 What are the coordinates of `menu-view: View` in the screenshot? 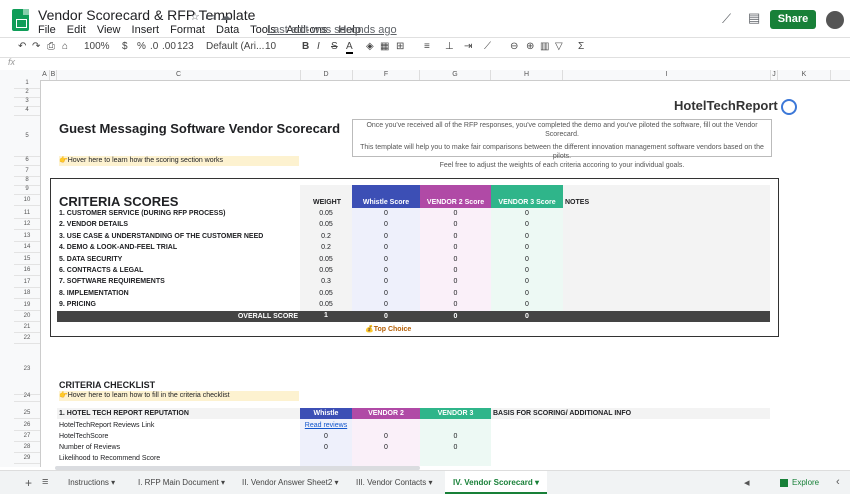 It's located at (109, 30).